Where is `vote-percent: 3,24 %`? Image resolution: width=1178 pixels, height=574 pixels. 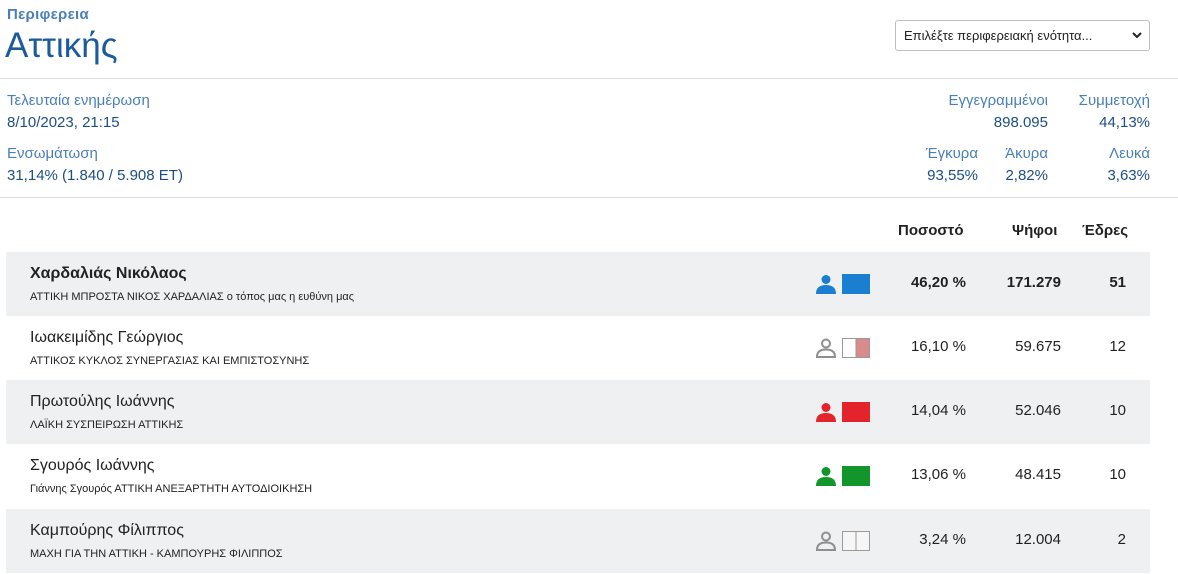
vote-percent: 3,24 % is located at coordinates (942, 539).